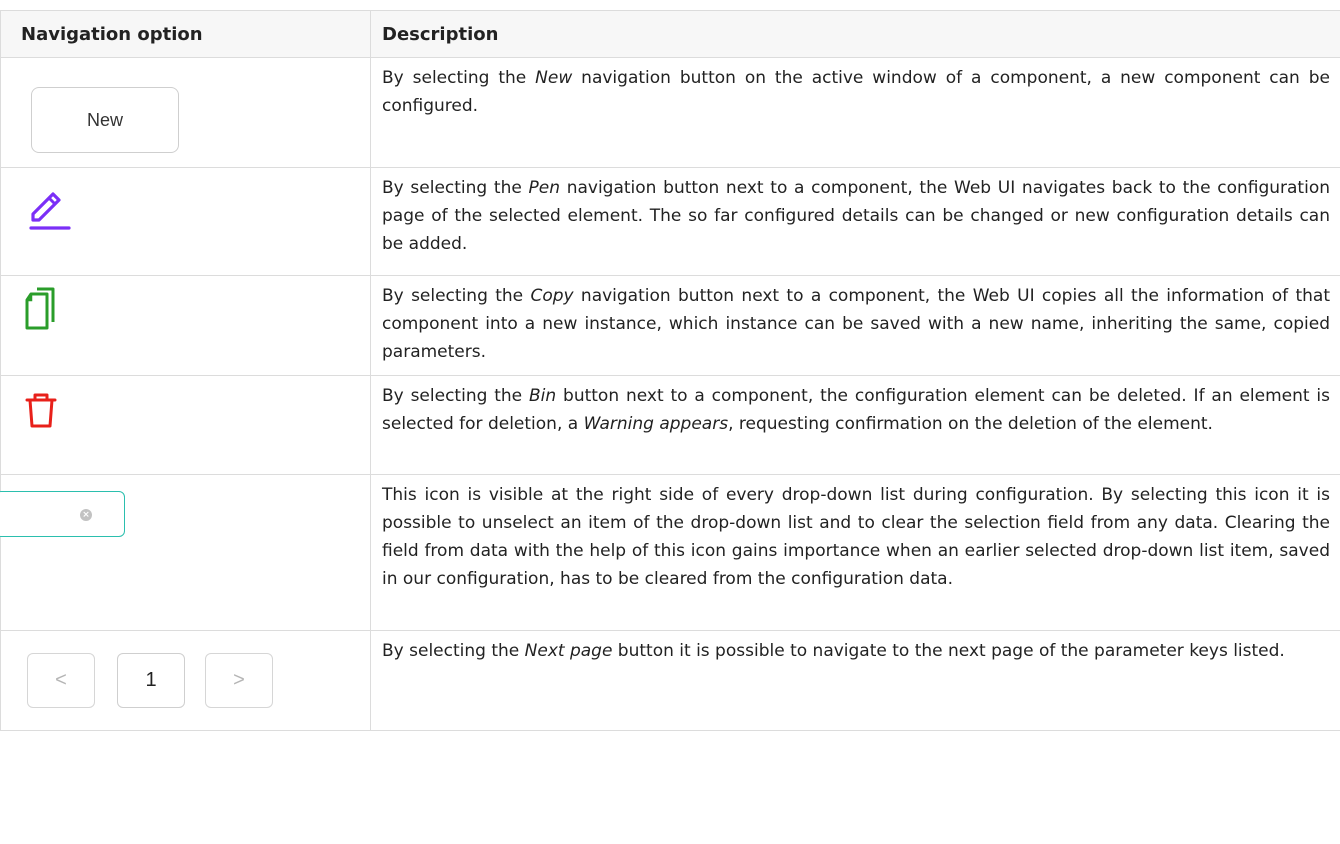 The width and height of the screenshot is (1340, 844). I want to click on pagination: < 1 >, so click(152, 679).